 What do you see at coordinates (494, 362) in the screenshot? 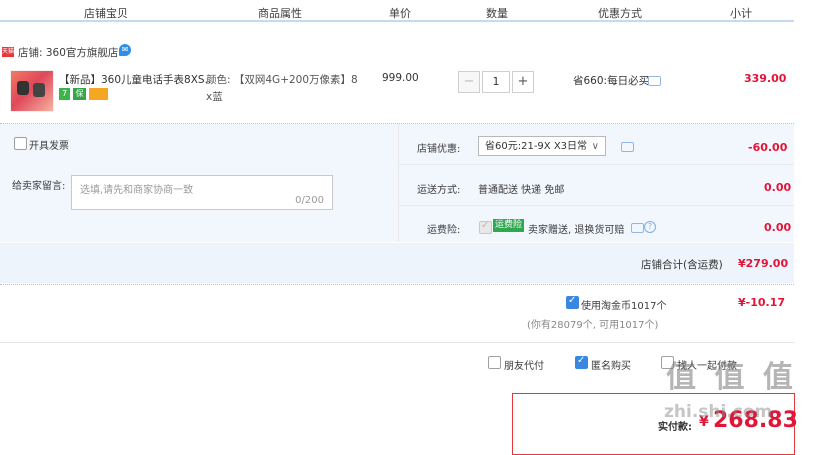
I see `friend-pay-checkbox` at bounding box center [494, 362].